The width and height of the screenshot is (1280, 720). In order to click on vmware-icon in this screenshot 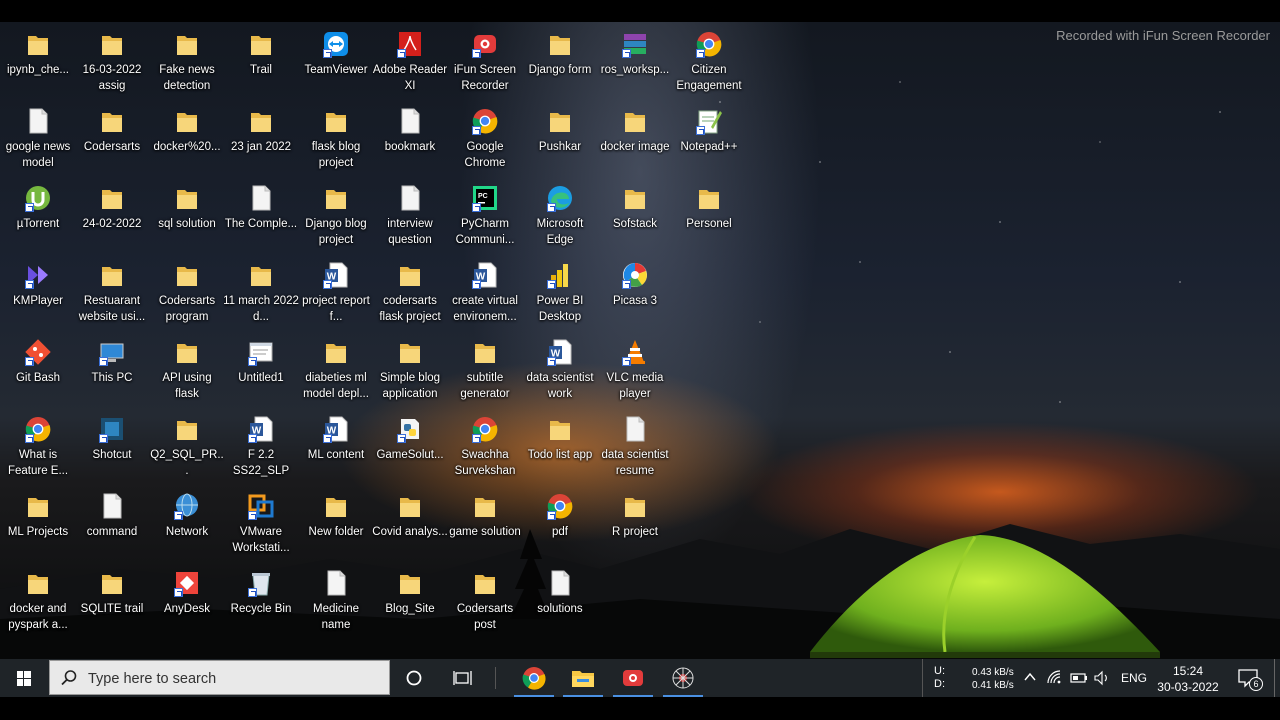, I will do `click(261, 506)`.